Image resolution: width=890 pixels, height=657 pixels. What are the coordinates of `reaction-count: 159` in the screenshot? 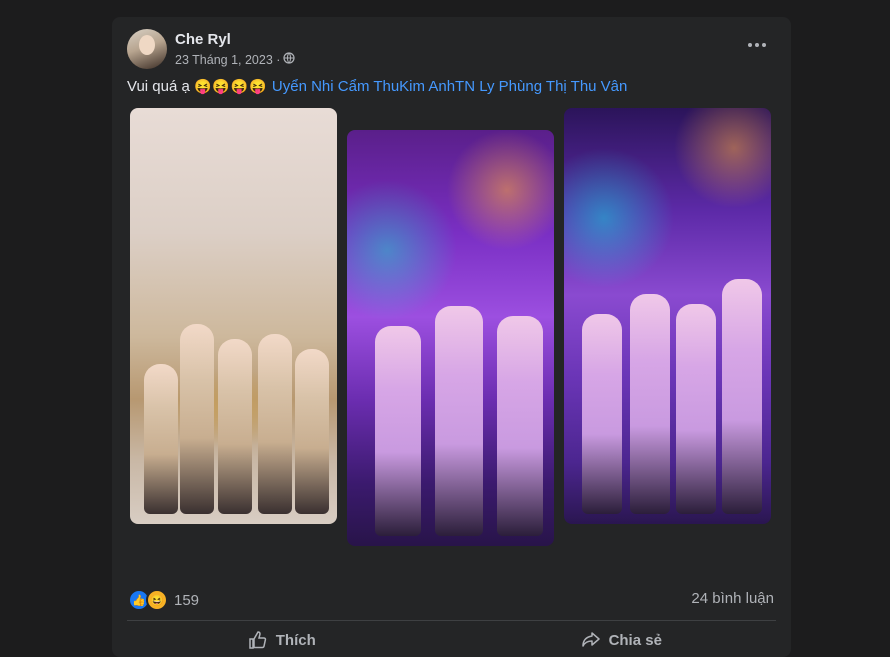 It's located at (186, 600).